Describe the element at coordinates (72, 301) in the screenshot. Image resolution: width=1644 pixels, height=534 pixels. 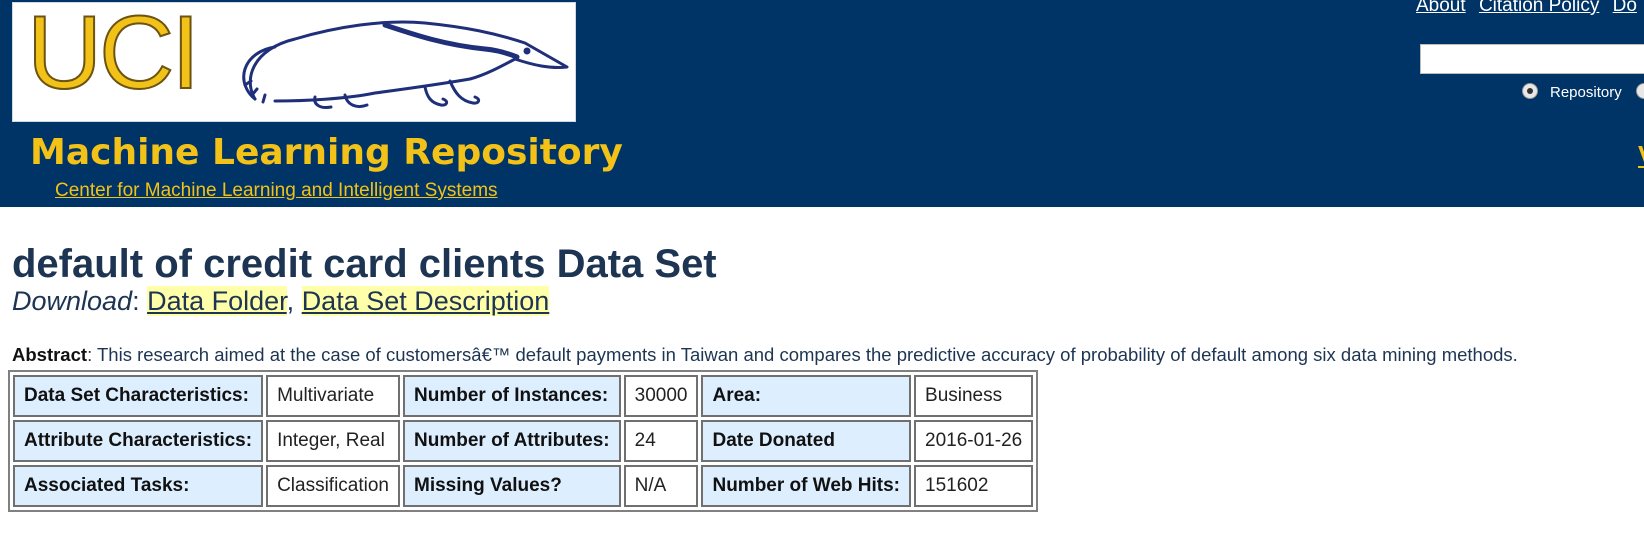
I see `download-label: Download` at that location.